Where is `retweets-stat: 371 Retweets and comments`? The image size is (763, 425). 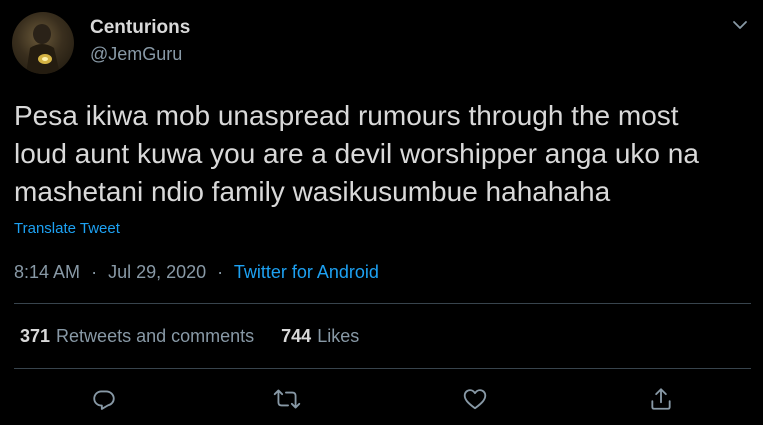 retweets-stat: 371 Retweets and comments is located at coordinates (137, 336).